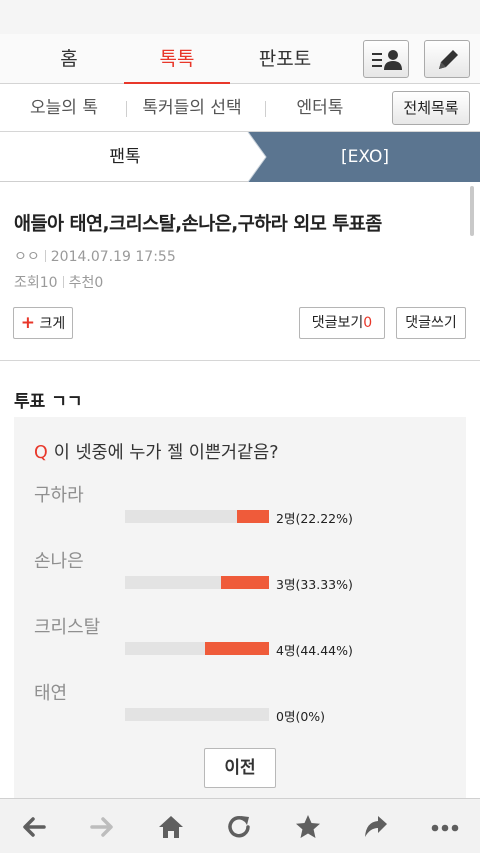 This screenshot has width=480, height=853. I want to click on write-button, so click(447, 59).